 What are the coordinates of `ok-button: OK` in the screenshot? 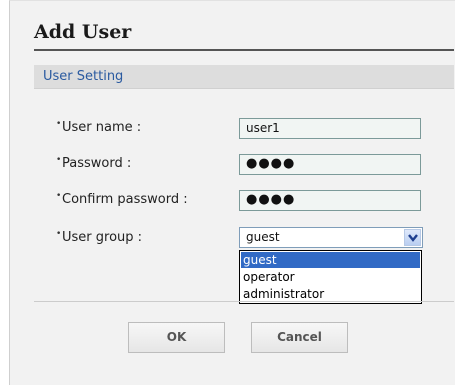 It's located at (176, 337).